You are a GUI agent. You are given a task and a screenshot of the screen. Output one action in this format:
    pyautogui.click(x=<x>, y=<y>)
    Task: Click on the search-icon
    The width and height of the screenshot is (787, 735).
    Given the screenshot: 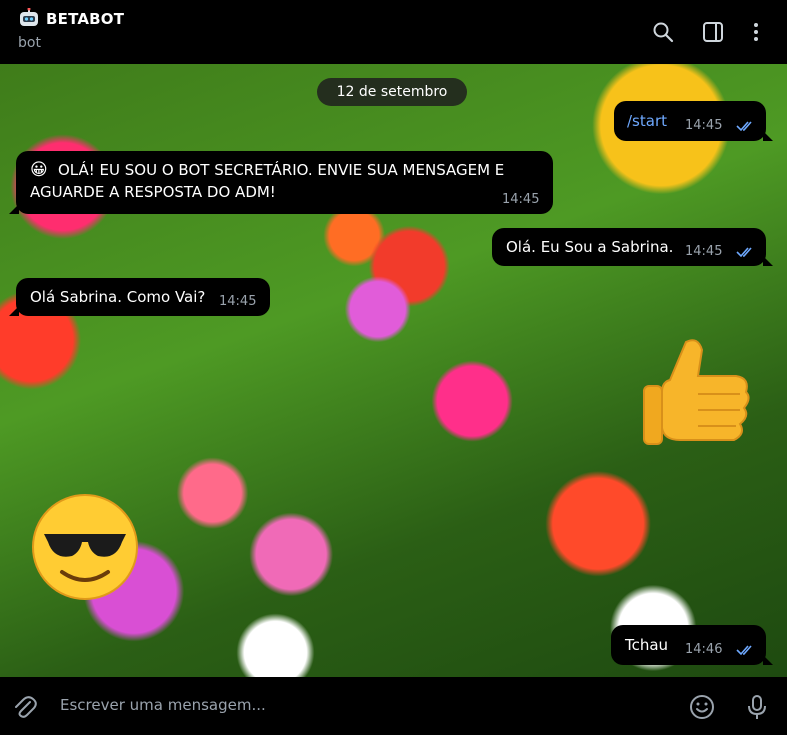 What is the action you would take?
    pyautogui.click(x=663, y=32)
    